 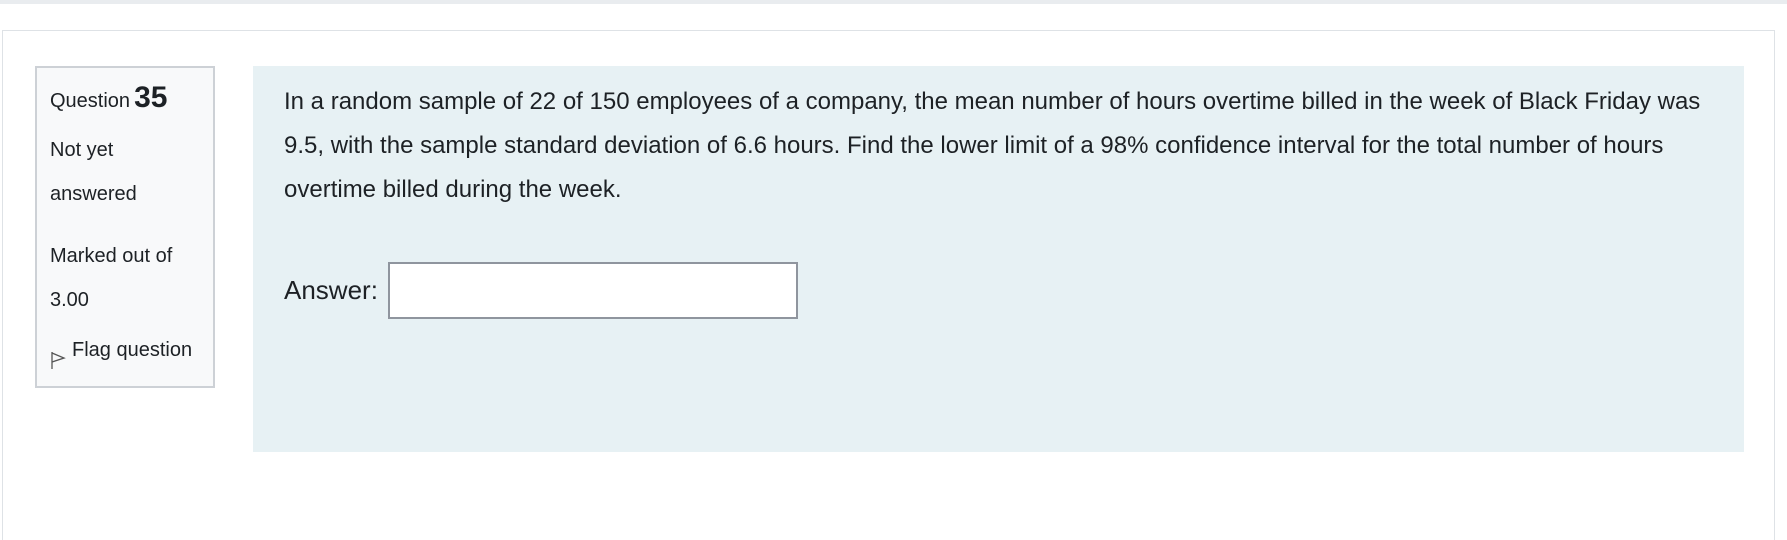 I want to click on top-divider, so click(x=893, y=2).